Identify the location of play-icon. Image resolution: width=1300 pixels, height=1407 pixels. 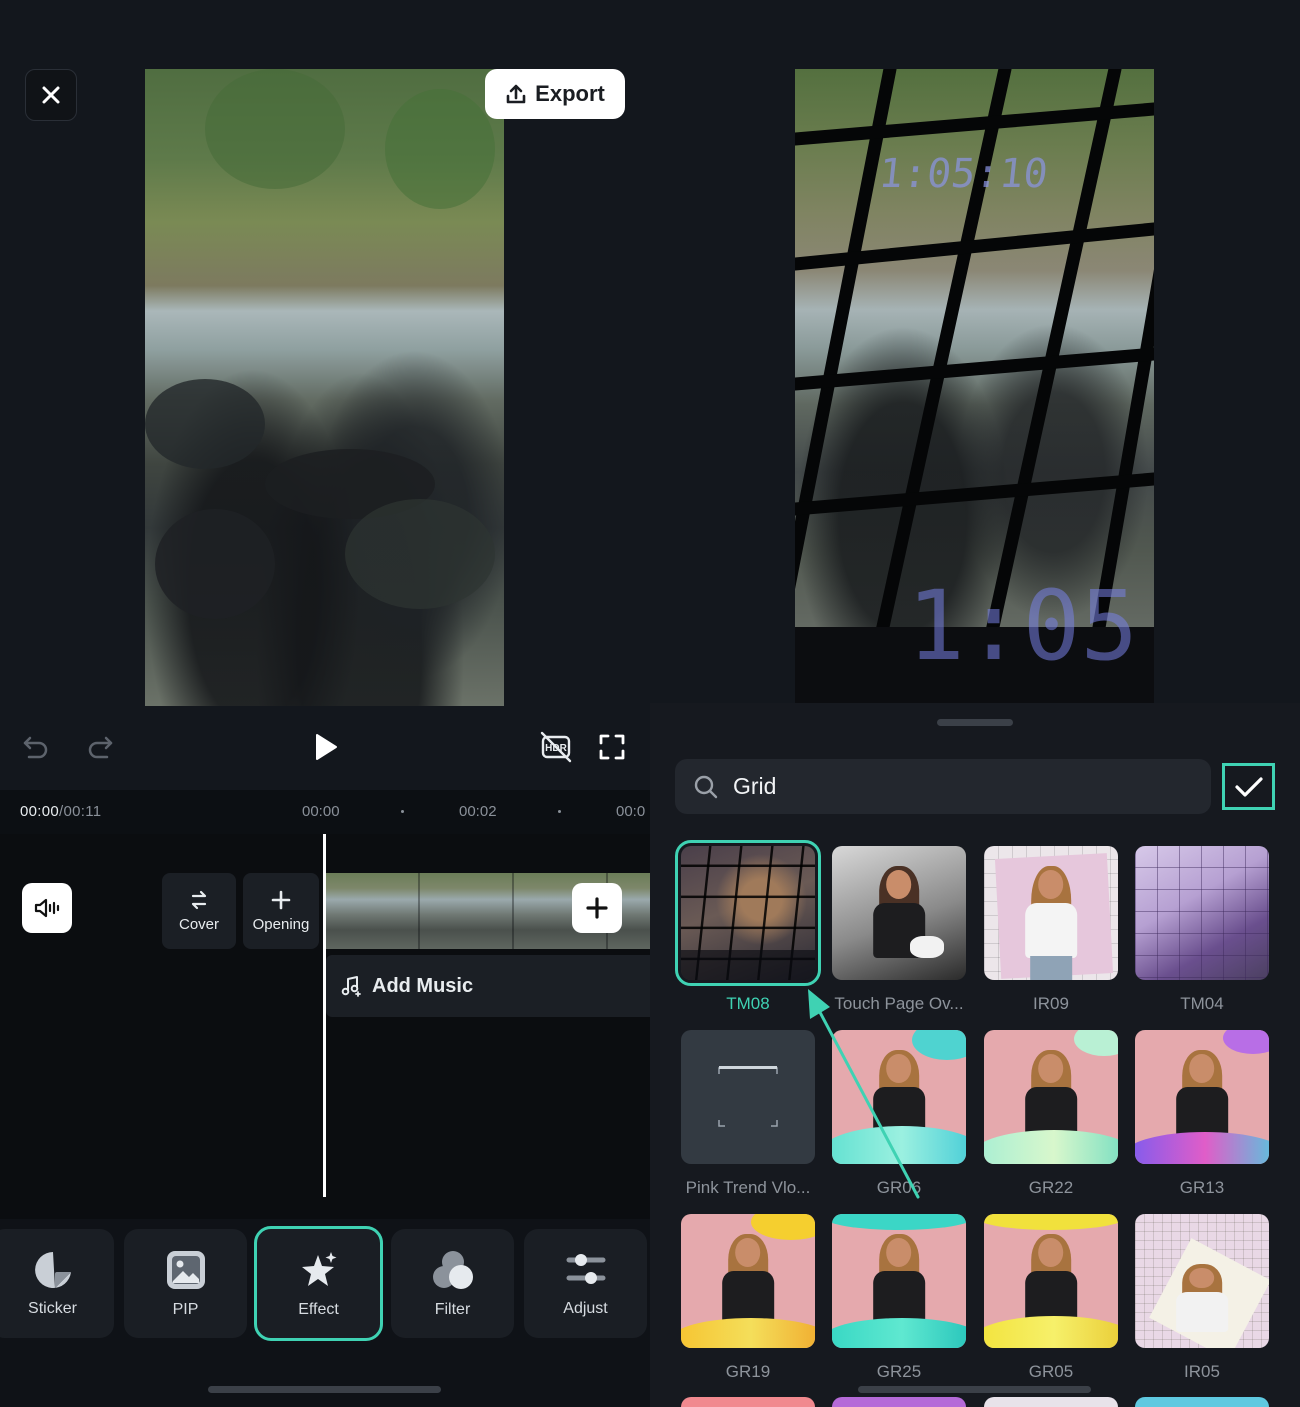
(326, 747).